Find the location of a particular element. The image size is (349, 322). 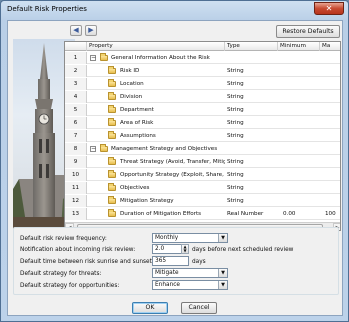

header-type: Type is located at coordinates (251, 46).